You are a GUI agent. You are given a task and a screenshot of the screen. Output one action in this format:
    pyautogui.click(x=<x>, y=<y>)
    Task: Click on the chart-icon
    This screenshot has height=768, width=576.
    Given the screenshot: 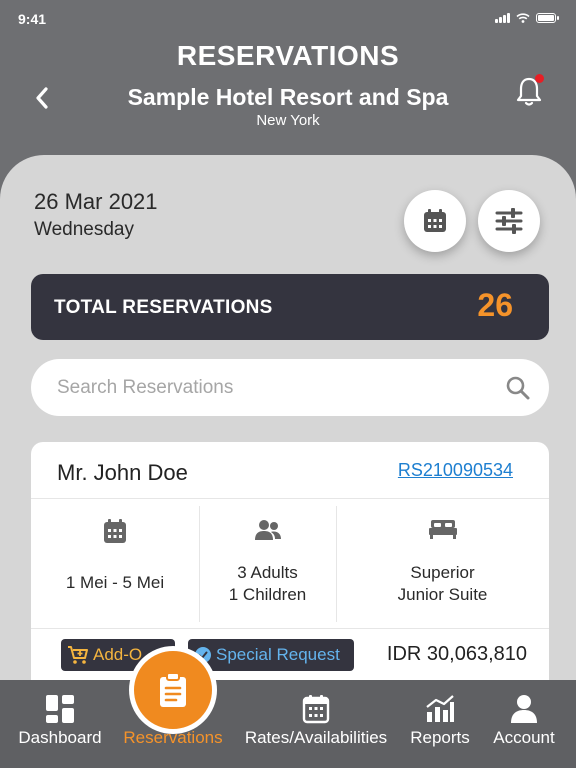 What is the action you would take?
    pyautogui.click(x=440, y=708)
    